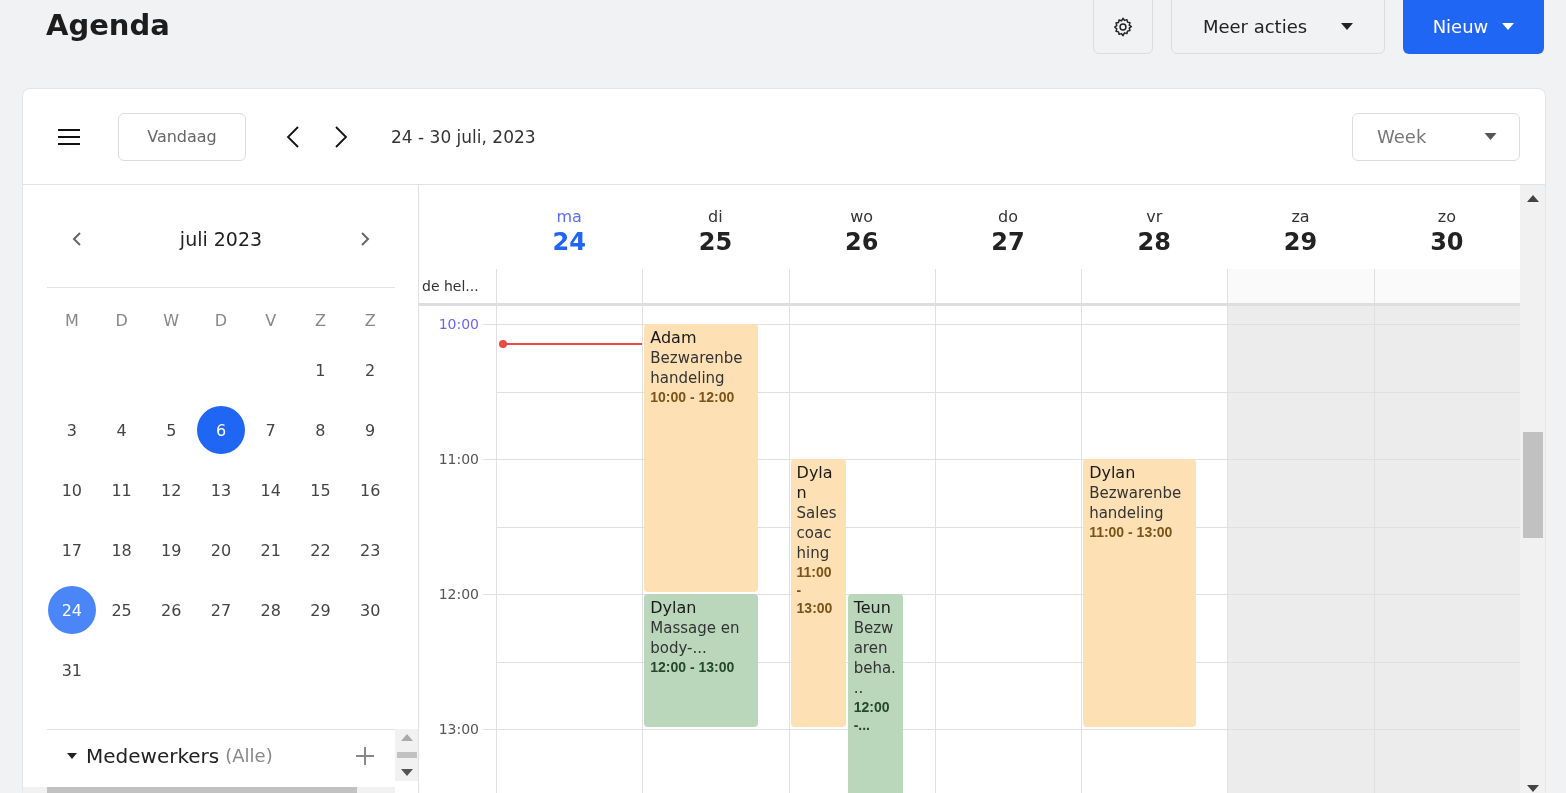 The width and height of the screenshot is (1566, 793). What do you see at coordinates (370, 550) in the screenshot?
I see `calendar-day: 23` at bounding box center [370, 550].